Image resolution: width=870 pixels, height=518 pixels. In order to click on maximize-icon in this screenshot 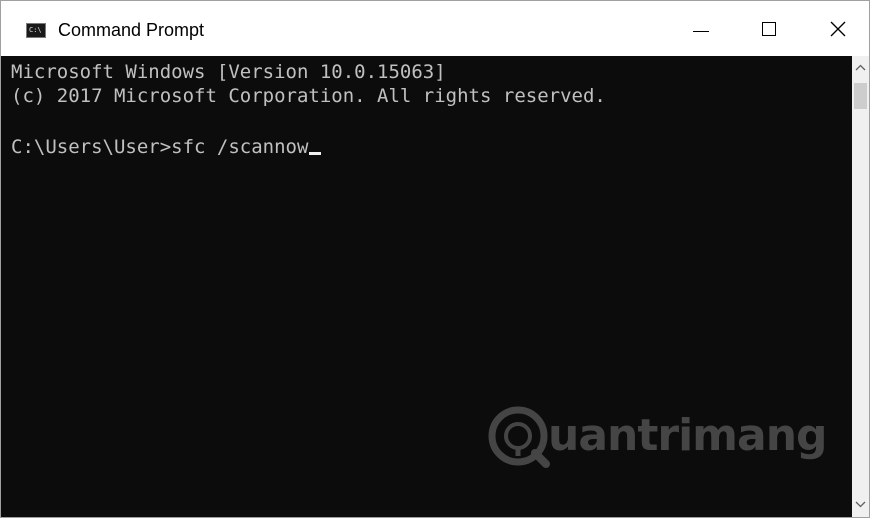, I will do `click(769, 29)`.